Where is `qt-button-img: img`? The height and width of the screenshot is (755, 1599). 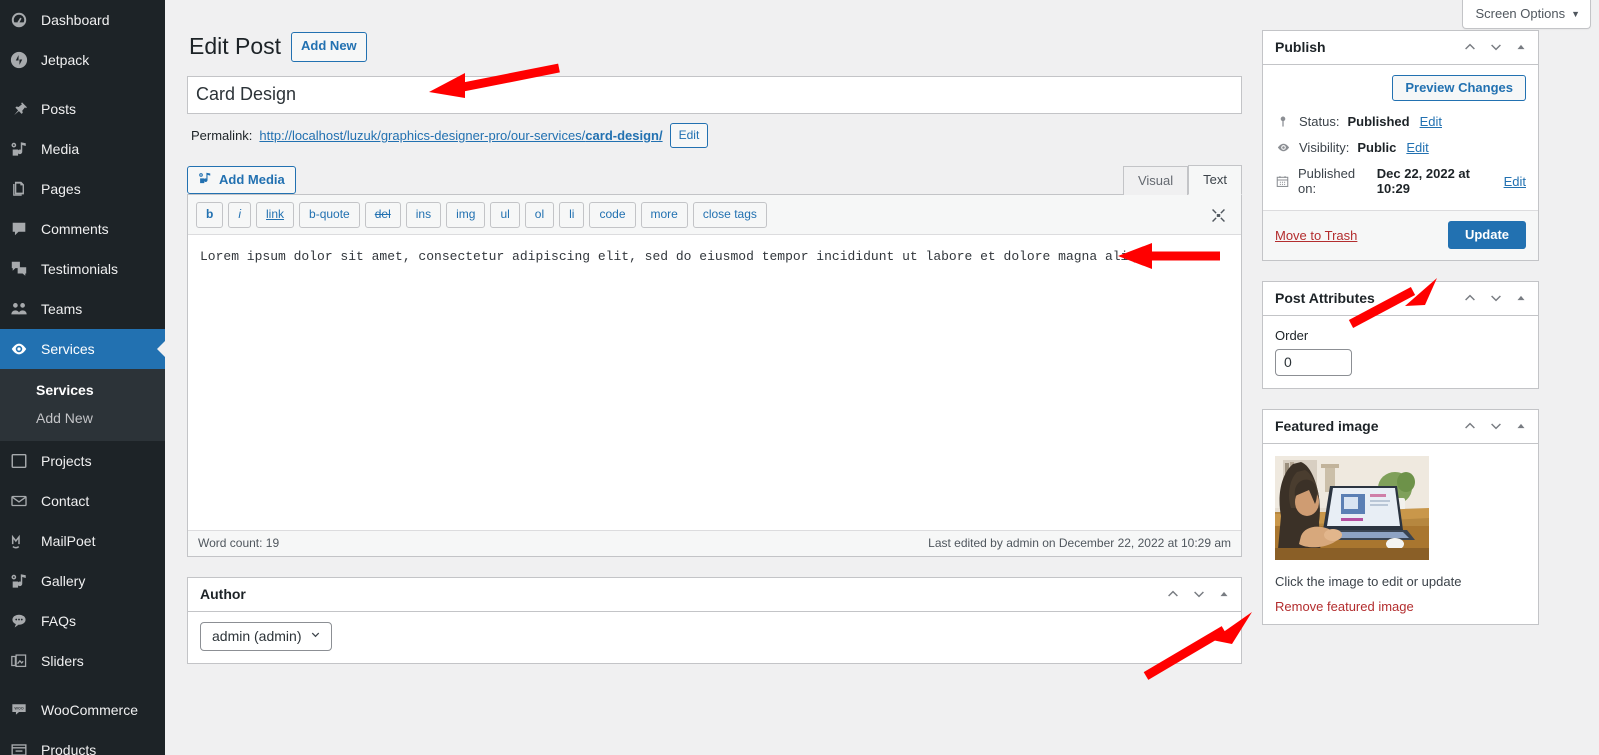 qt-button-img: img is located at coordinates (466, 215).